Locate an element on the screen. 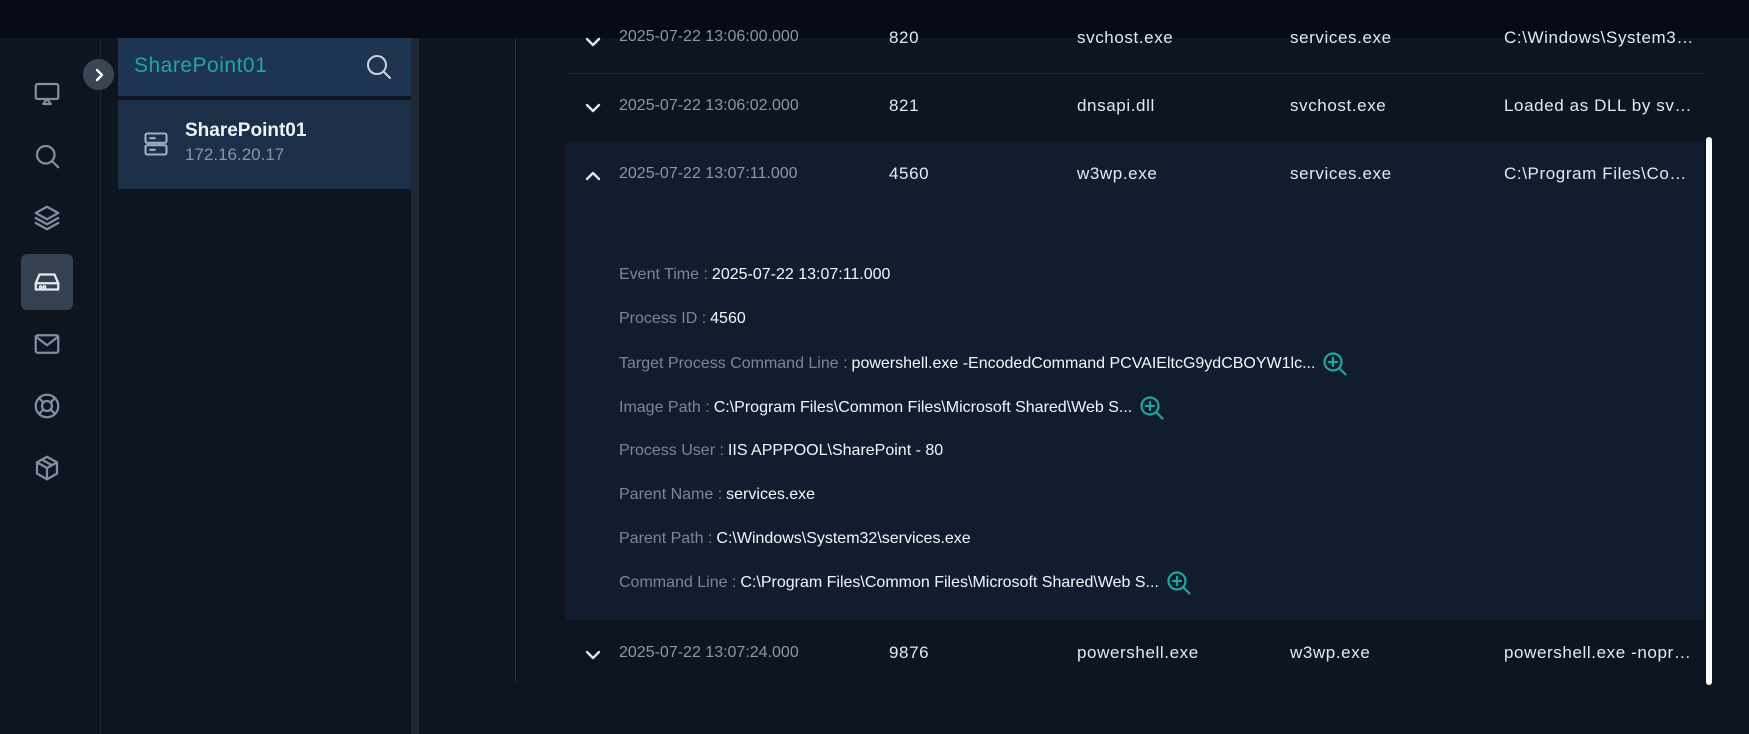 The width and height of the screenshot is (1749, 734). detail-label: Parent Path : is located at coordinates (666, 538).